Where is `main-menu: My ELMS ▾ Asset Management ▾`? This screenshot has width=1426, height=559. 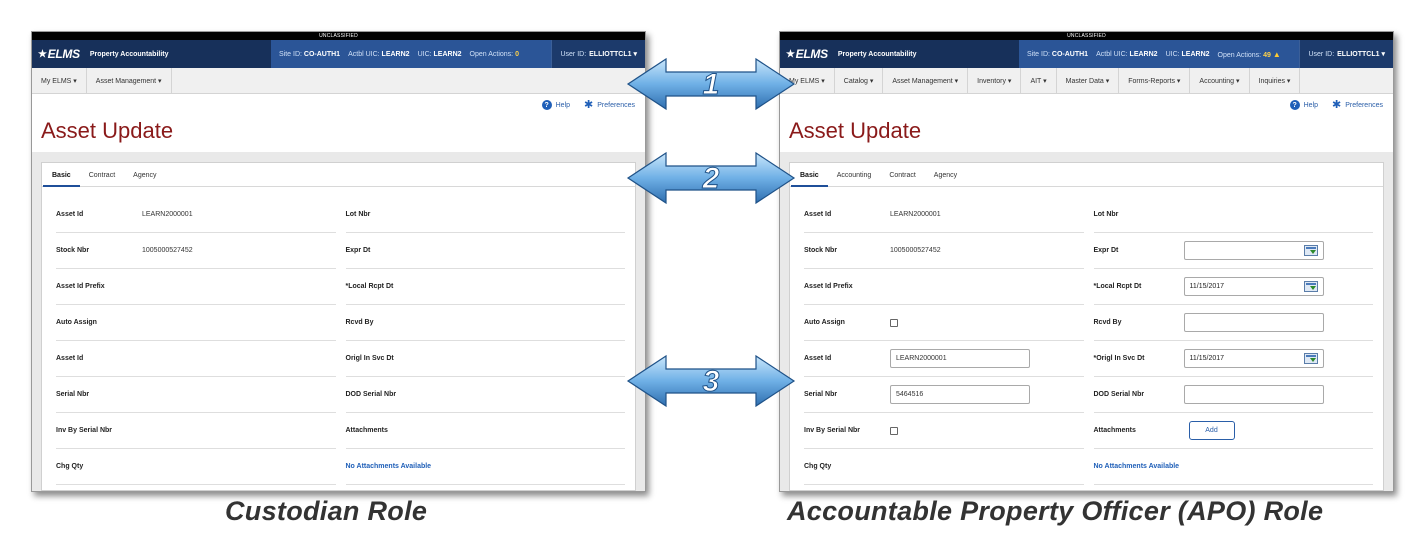
main-menu: My ELMS ▾ Asset Management ▾ is located at coordinates (338, 81).